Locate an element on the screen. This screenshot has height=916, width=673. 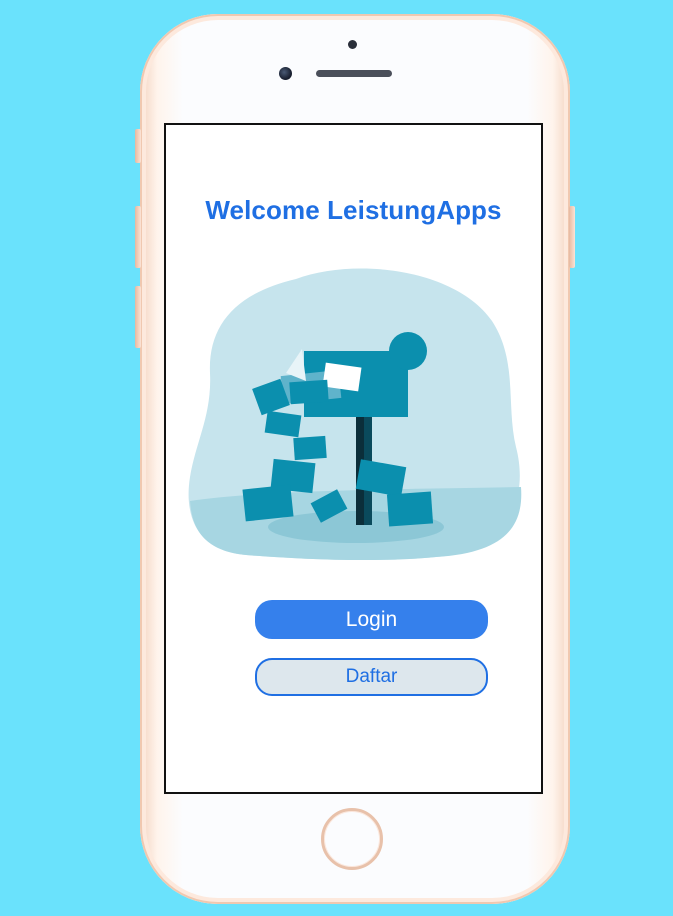
volume-down-button is located at coordinates (138, 317).